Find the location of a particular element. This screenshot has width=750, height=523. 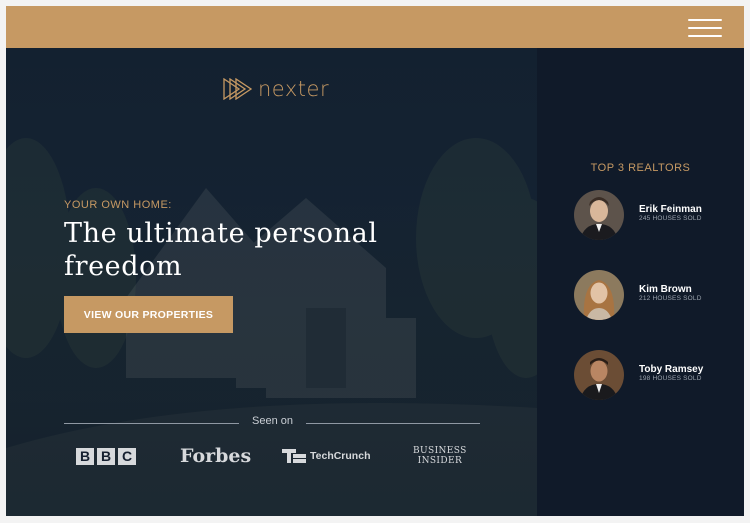

techcrunch-logo: TechCrunch is located at coordinates (326, 456).